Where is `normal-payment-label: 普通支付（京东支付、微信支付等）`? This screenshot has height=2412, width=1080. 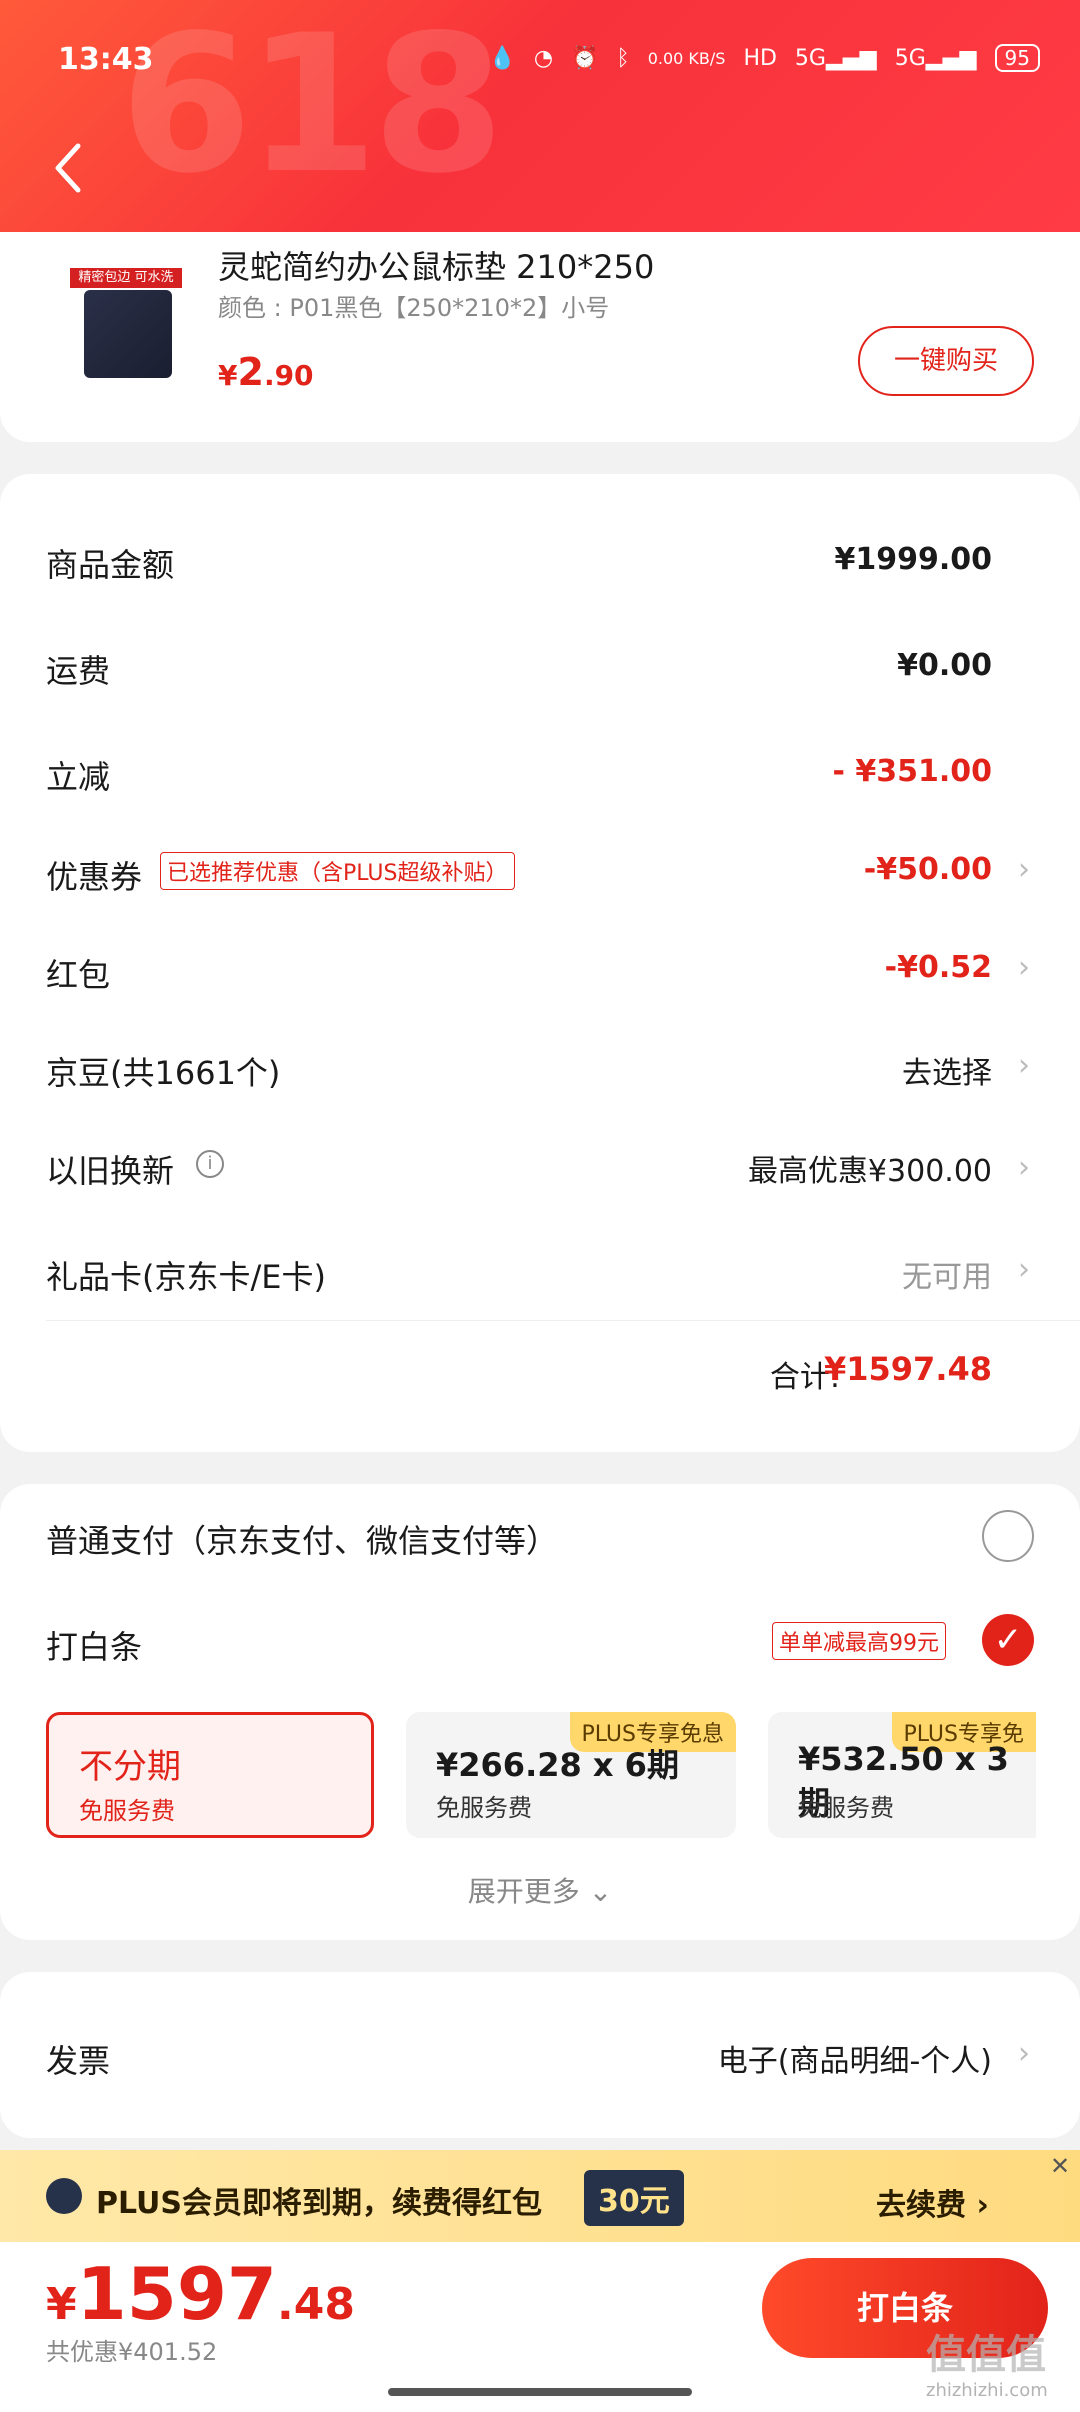 normal-payment-label: 普通支付（京东支付、微信支付等） is located at coordinates (302, 1539).